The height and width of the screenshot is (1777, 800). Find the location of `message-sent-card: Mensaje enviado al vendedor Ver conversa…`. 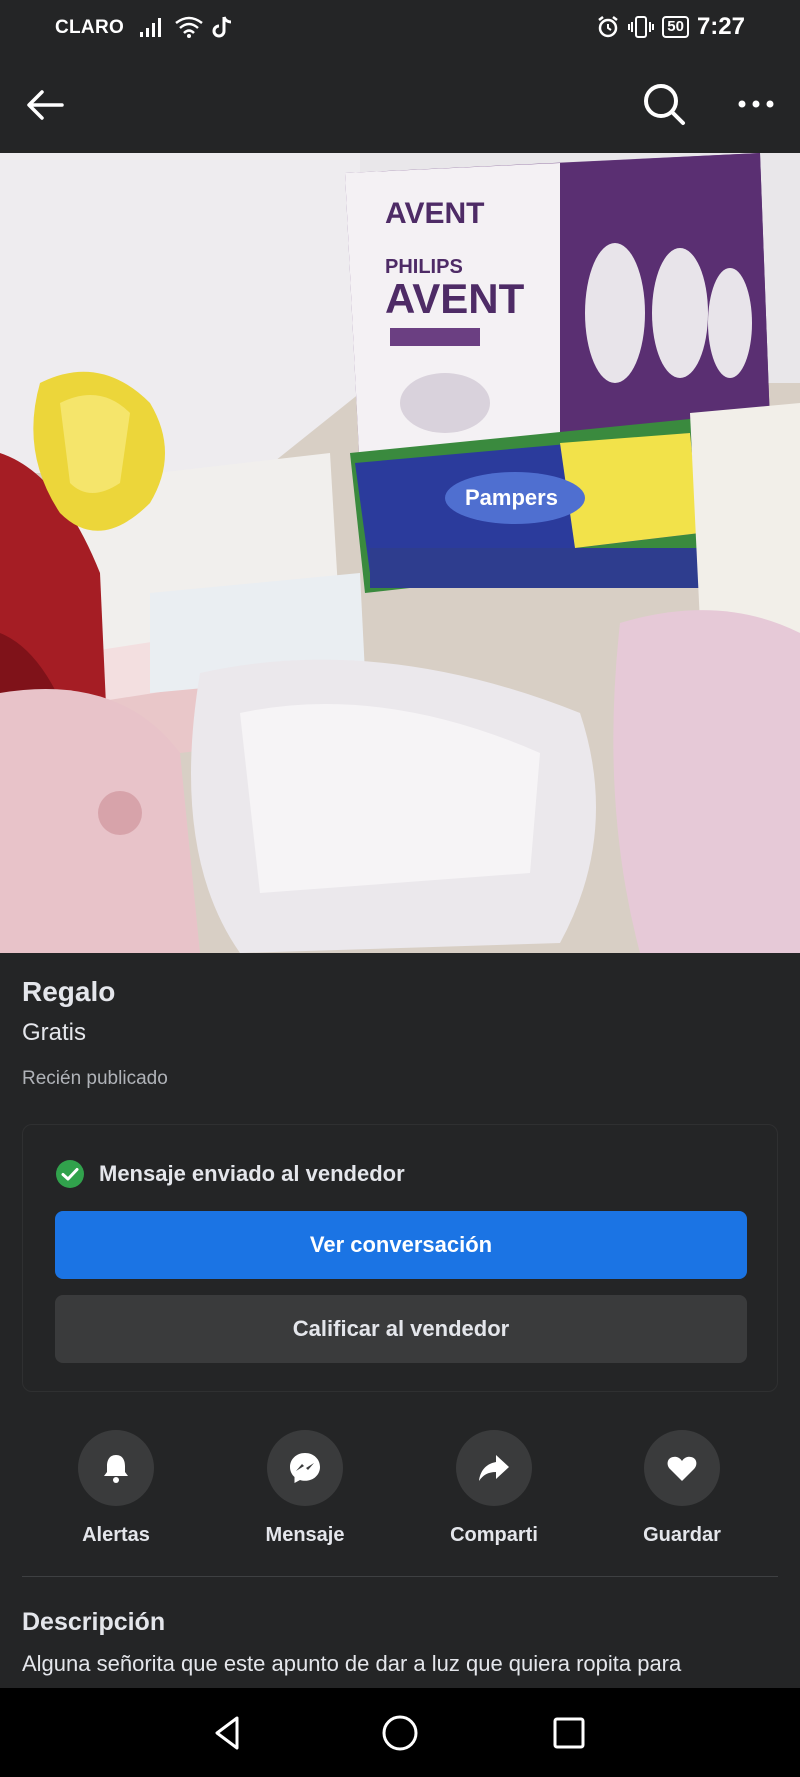

message-sent-card: Mensaje enviado al vendedor Ver conversa… is located at coordinates (400, 1258).